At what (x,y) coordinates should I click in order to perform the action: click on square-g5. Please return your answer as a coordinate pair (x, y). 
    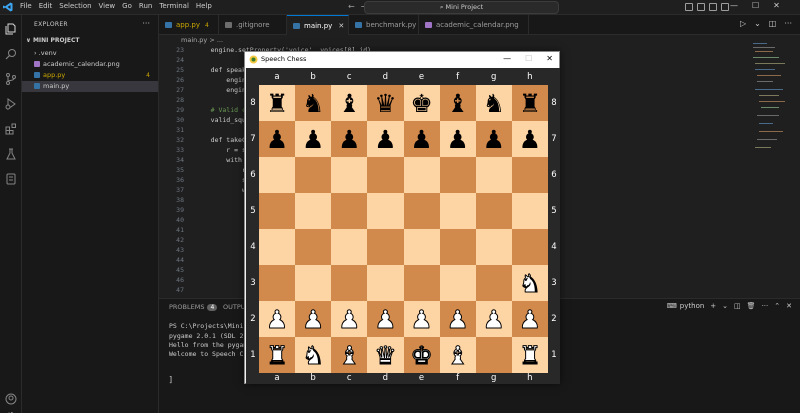
    Looking at the image, I should click on (493, 211).